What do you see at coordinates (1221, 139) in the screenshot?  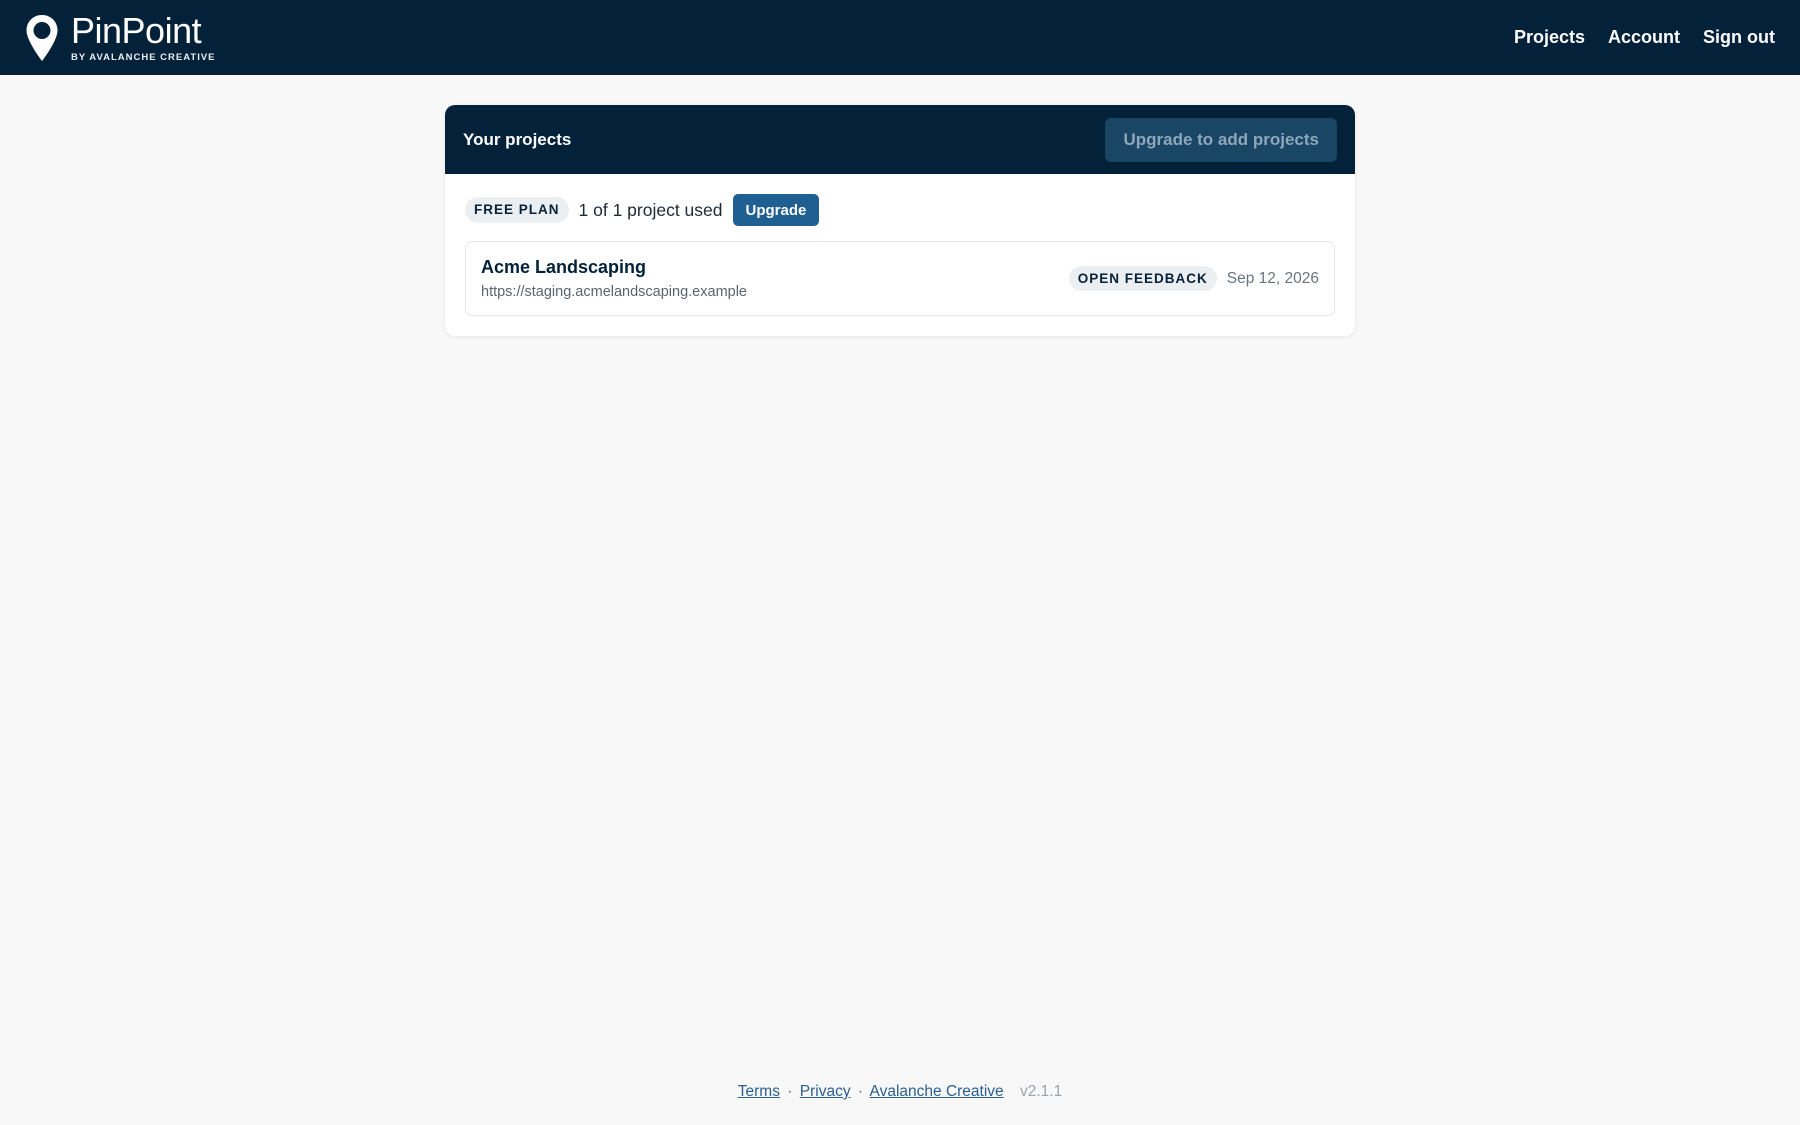 I see `upgrade-to-add-projects-button: Upgrade to add projects` at bounding box center [1221, 139].